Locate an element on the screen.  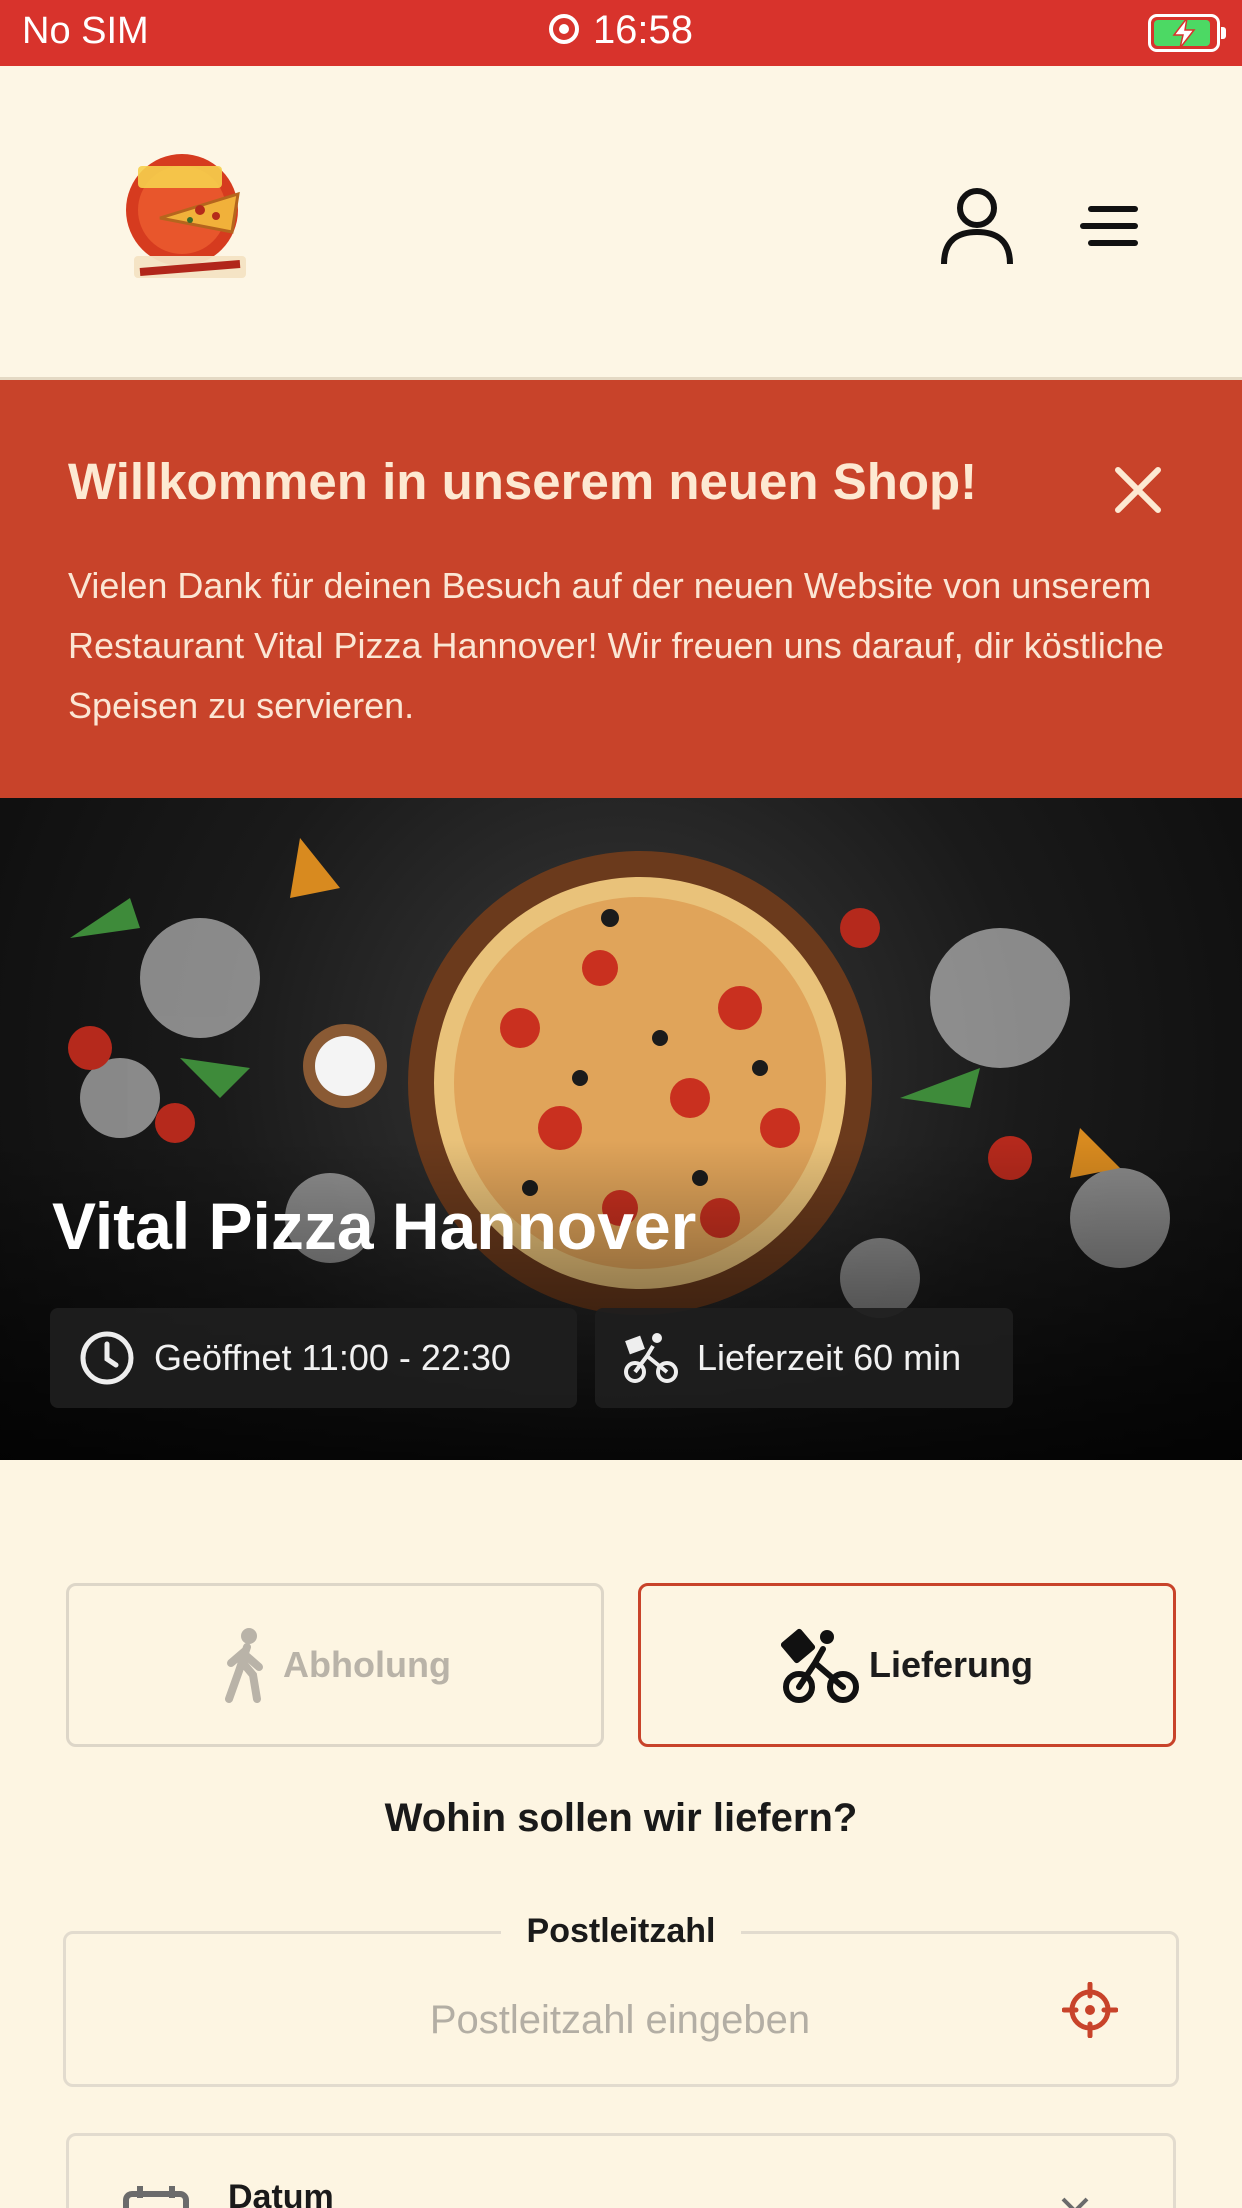
walking-icon is located at coordinates (244, 1665).